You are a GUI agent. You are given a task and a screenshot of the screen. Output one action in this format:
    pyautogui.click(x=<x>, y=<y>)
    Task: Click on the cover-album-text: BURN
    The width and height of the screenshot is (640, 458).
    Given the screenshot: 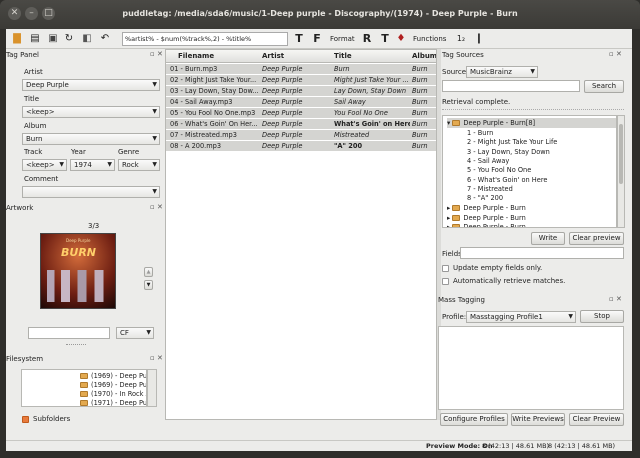 What is the action you would take?
    pyautogui.click(x=78, y=252)
    